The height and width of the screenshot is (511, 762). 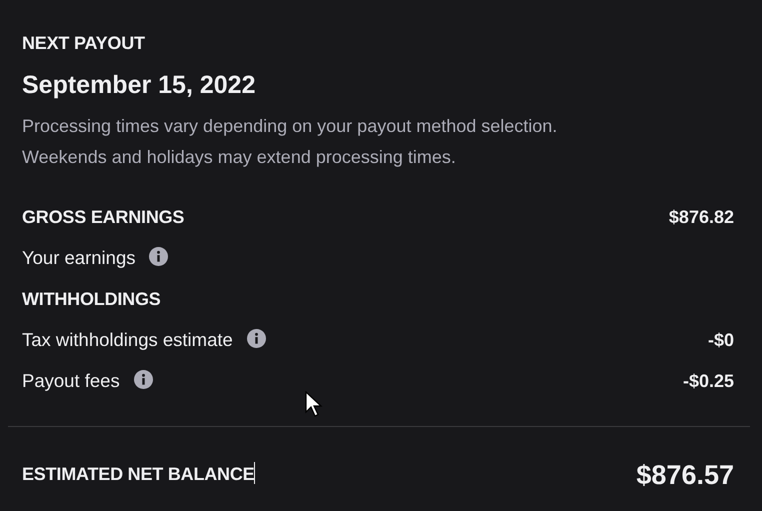 What do you see at coordinates (138, 474) in the screenshot?
I see `net-balance-label: ESTIMATED NET BALANCE` at bounding box center [138, 474].